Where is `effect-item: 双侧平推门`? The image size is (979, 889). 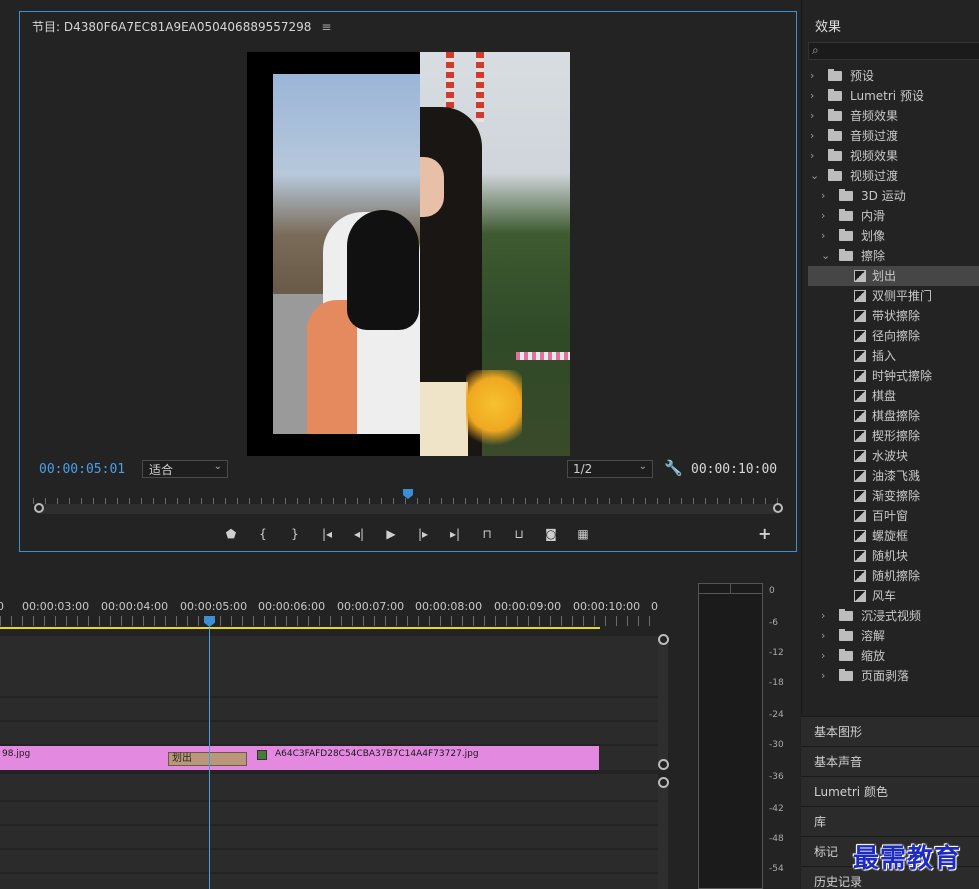 effect-item: 双侧平推门 is located at coordinates (893, 296).